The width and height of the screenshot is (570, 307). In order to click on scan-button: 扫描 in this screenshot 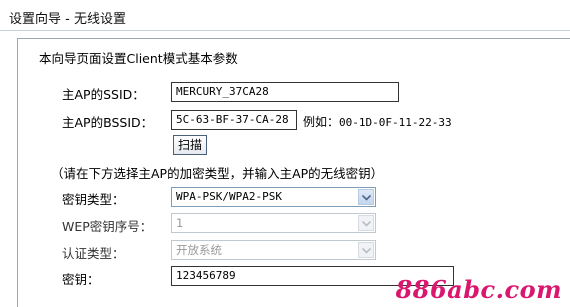, I will do `click(190, 145)`.